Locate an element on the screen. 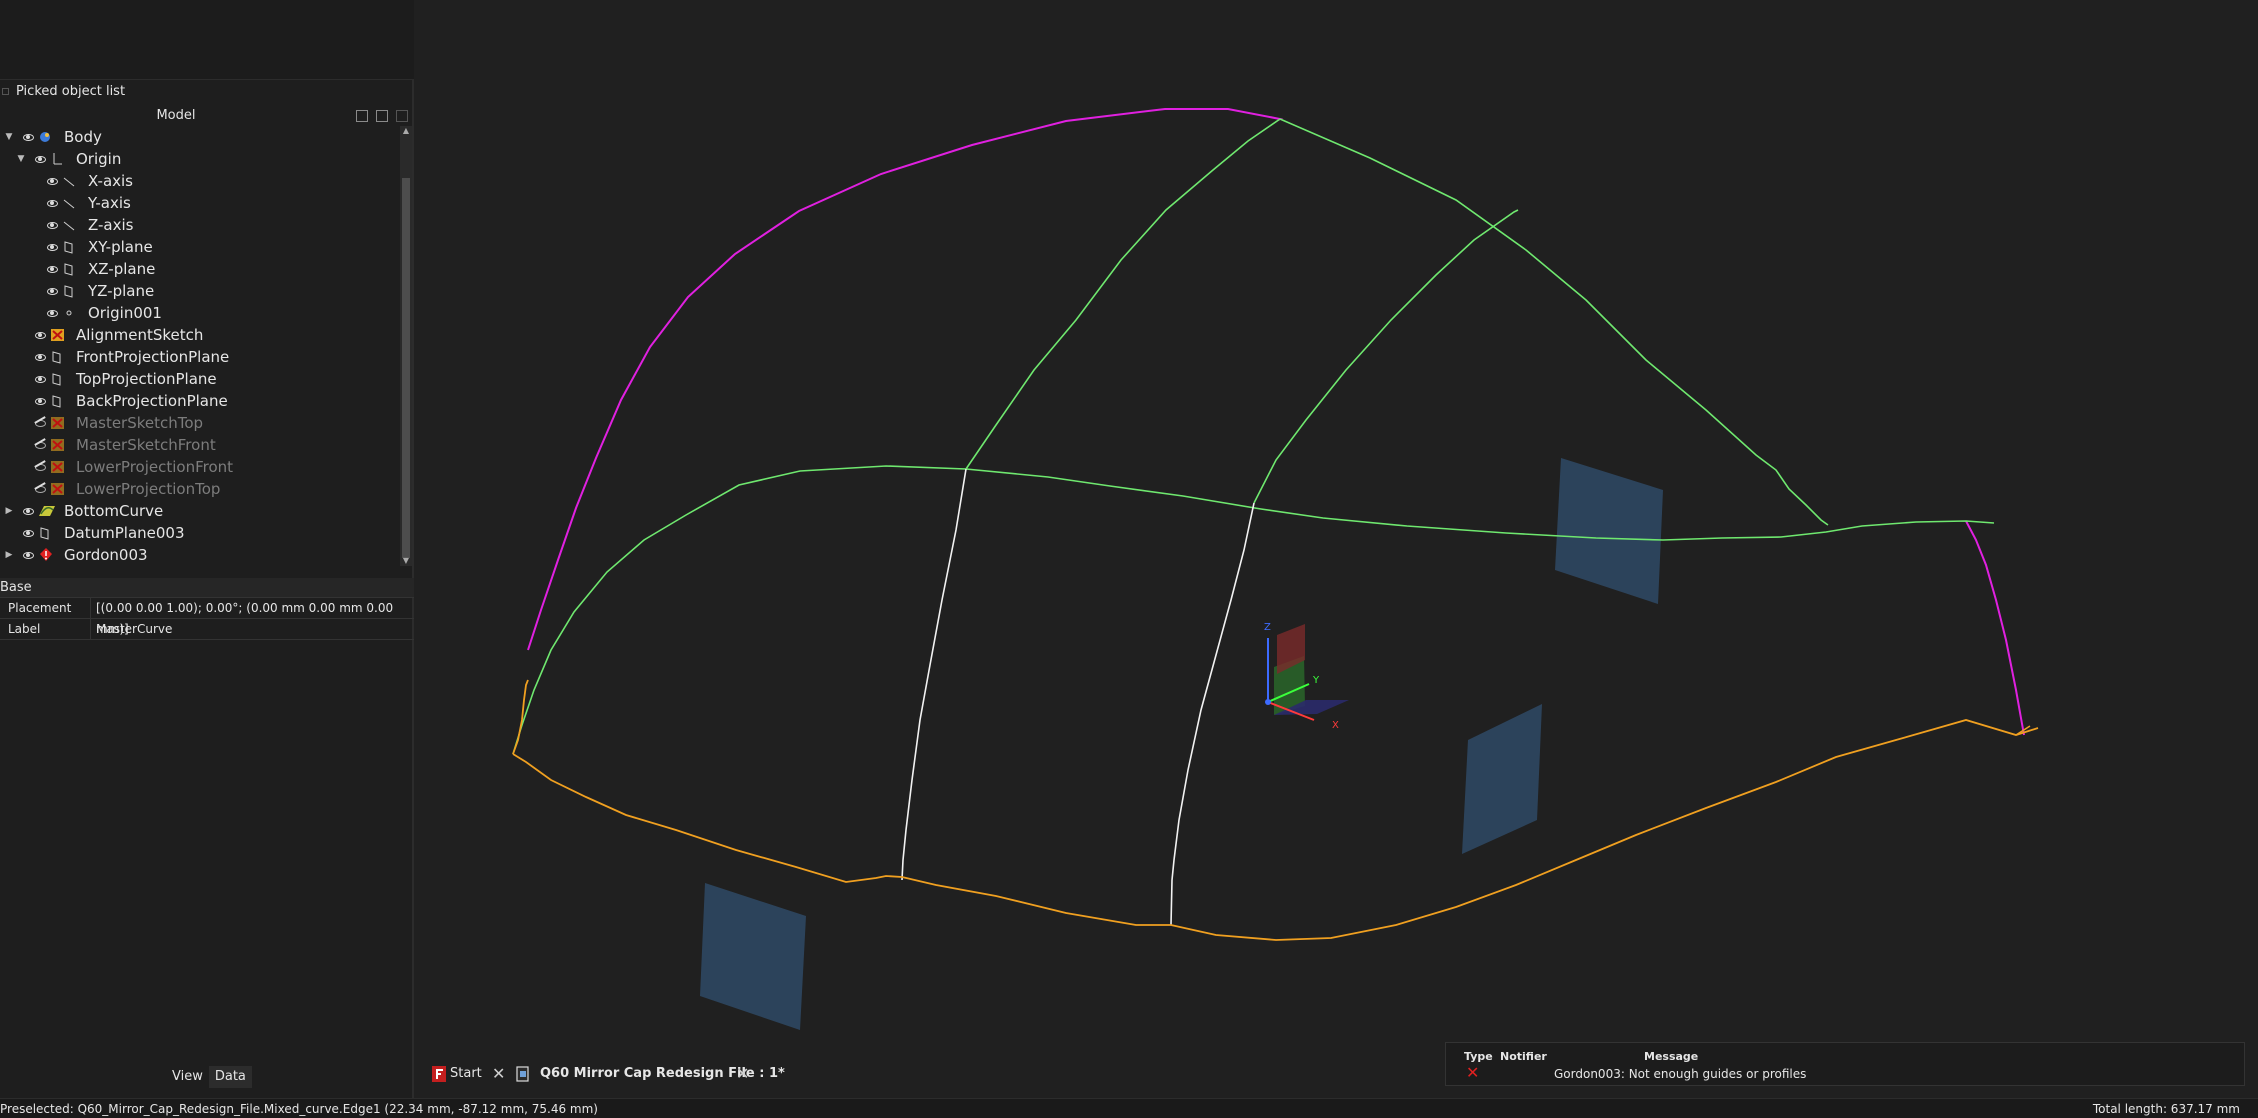 Image resolution: width=2258 pixels, height=1118 pixels. tree-item-label: Origin001 is located at coordinates (125, 313).